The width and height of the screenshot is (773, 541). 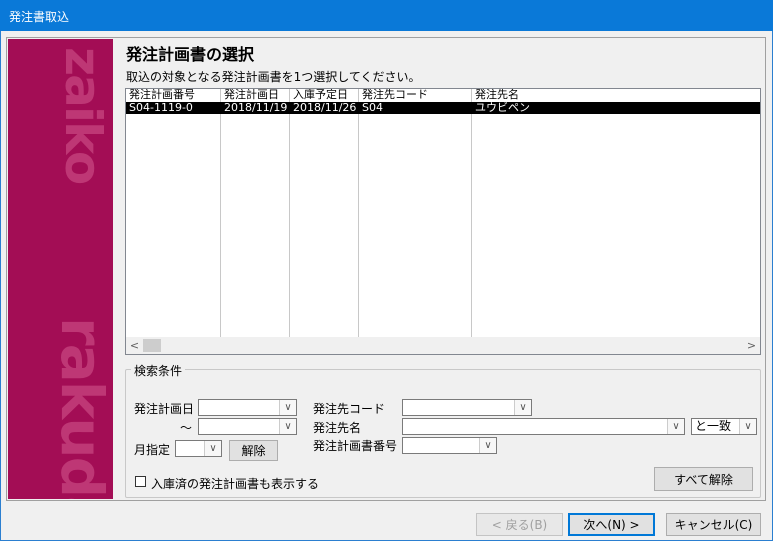 What do you see at coordinates (80, 408) in the screenshot?
I see `brand-word-bottom: rakuda` at bounding box center [80, 408].